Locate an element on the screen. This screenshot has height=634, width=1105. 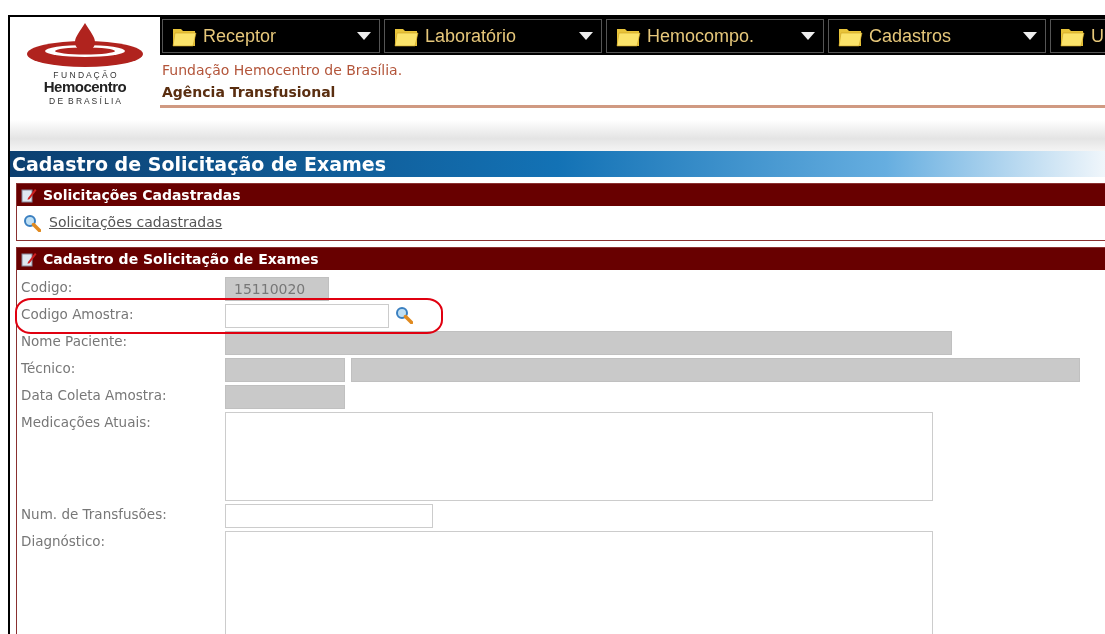
section-title: Solicitações Cadastradas is located at coordinates (142, 195).